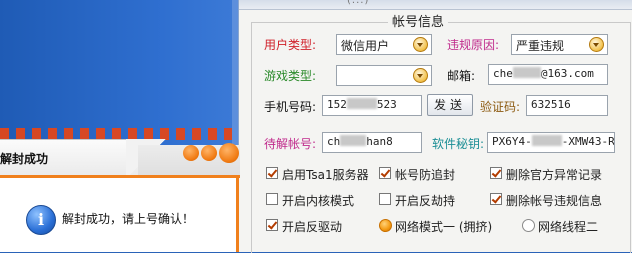  I want to click on close-dot-icon, so click(229, 153).